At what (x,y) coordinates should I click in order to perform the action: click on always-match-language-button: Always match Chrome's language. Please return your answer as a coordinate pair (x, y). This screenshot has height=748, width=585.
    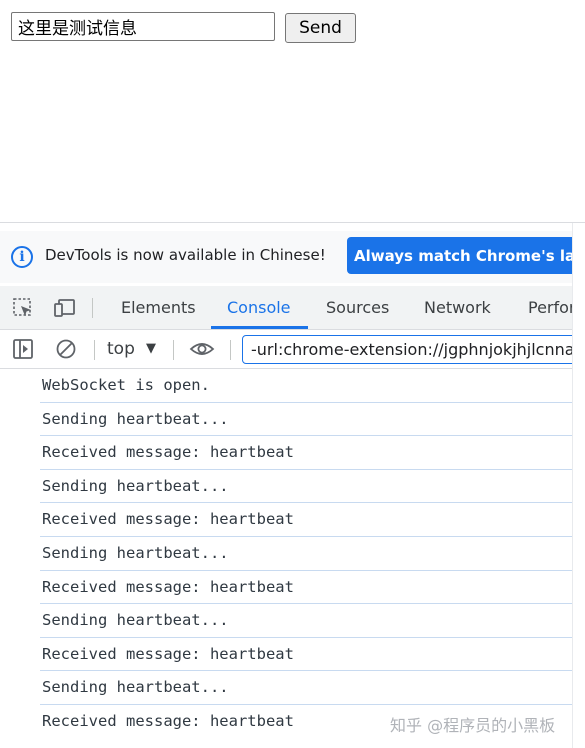
    Looking at the image, I should click on (459, 255).